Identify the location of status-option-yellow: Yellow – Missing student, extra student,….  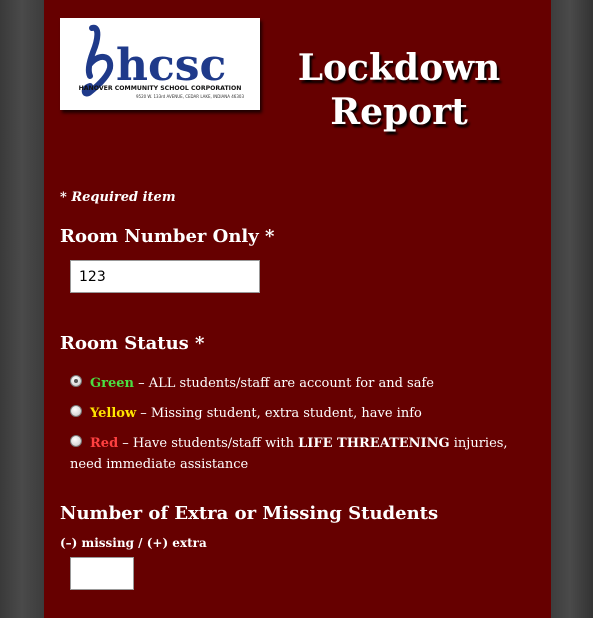
(305, 413).